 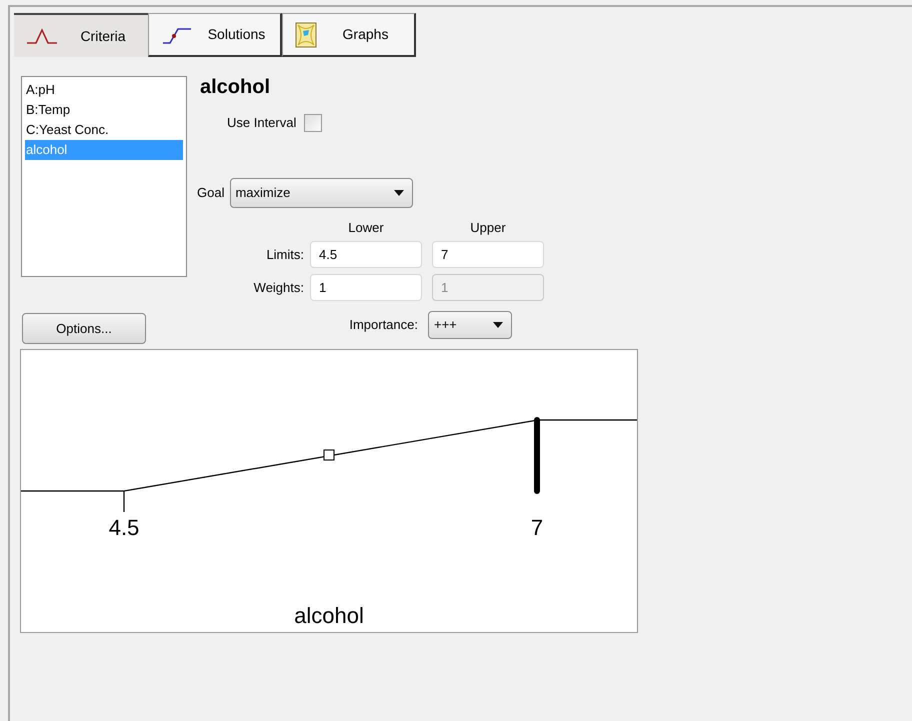 I want to click on column-header: Lower, so click(x=366, y=227).